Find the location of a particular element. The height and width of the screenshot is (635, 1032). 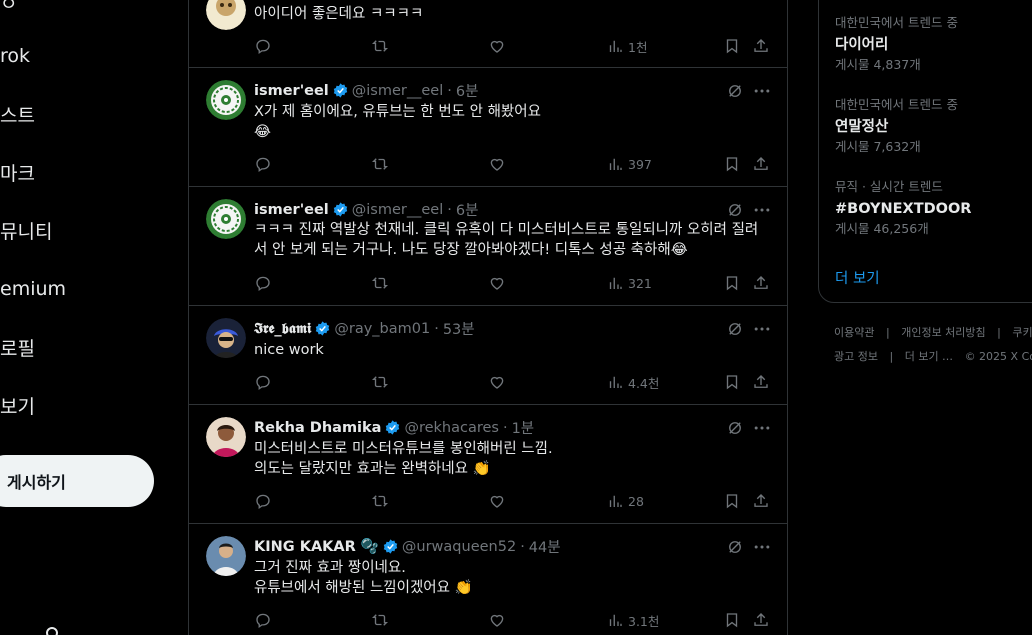

nav-item-partial-top: ㅇ is located at coordinates (8, 11).